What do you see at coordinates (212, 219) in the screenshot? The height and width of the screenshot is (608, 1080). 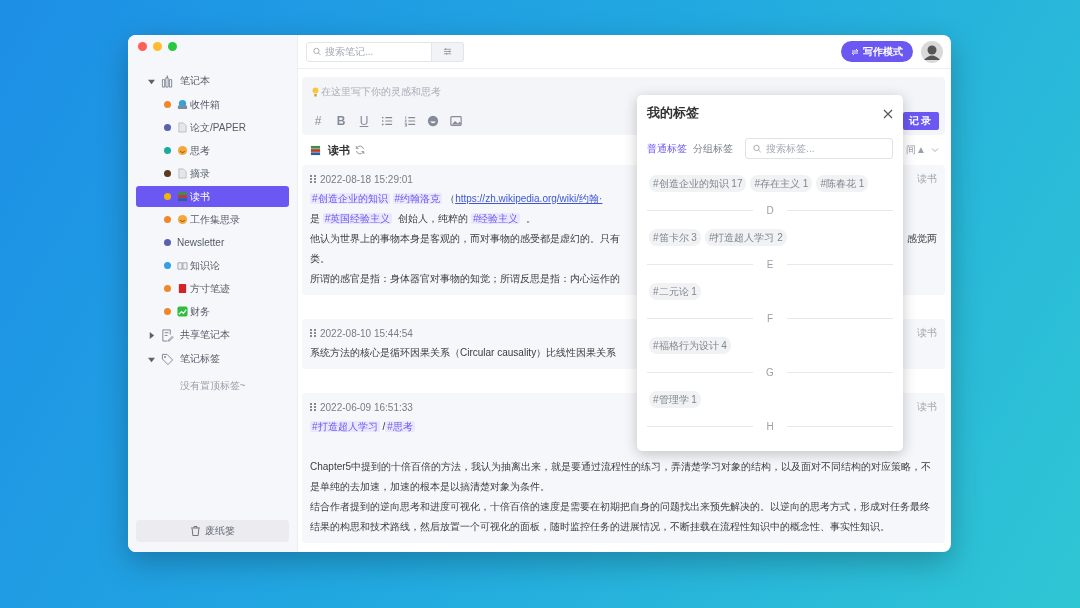 I see `notebook-item: 工作集思录` at bounding box center [212, 219].